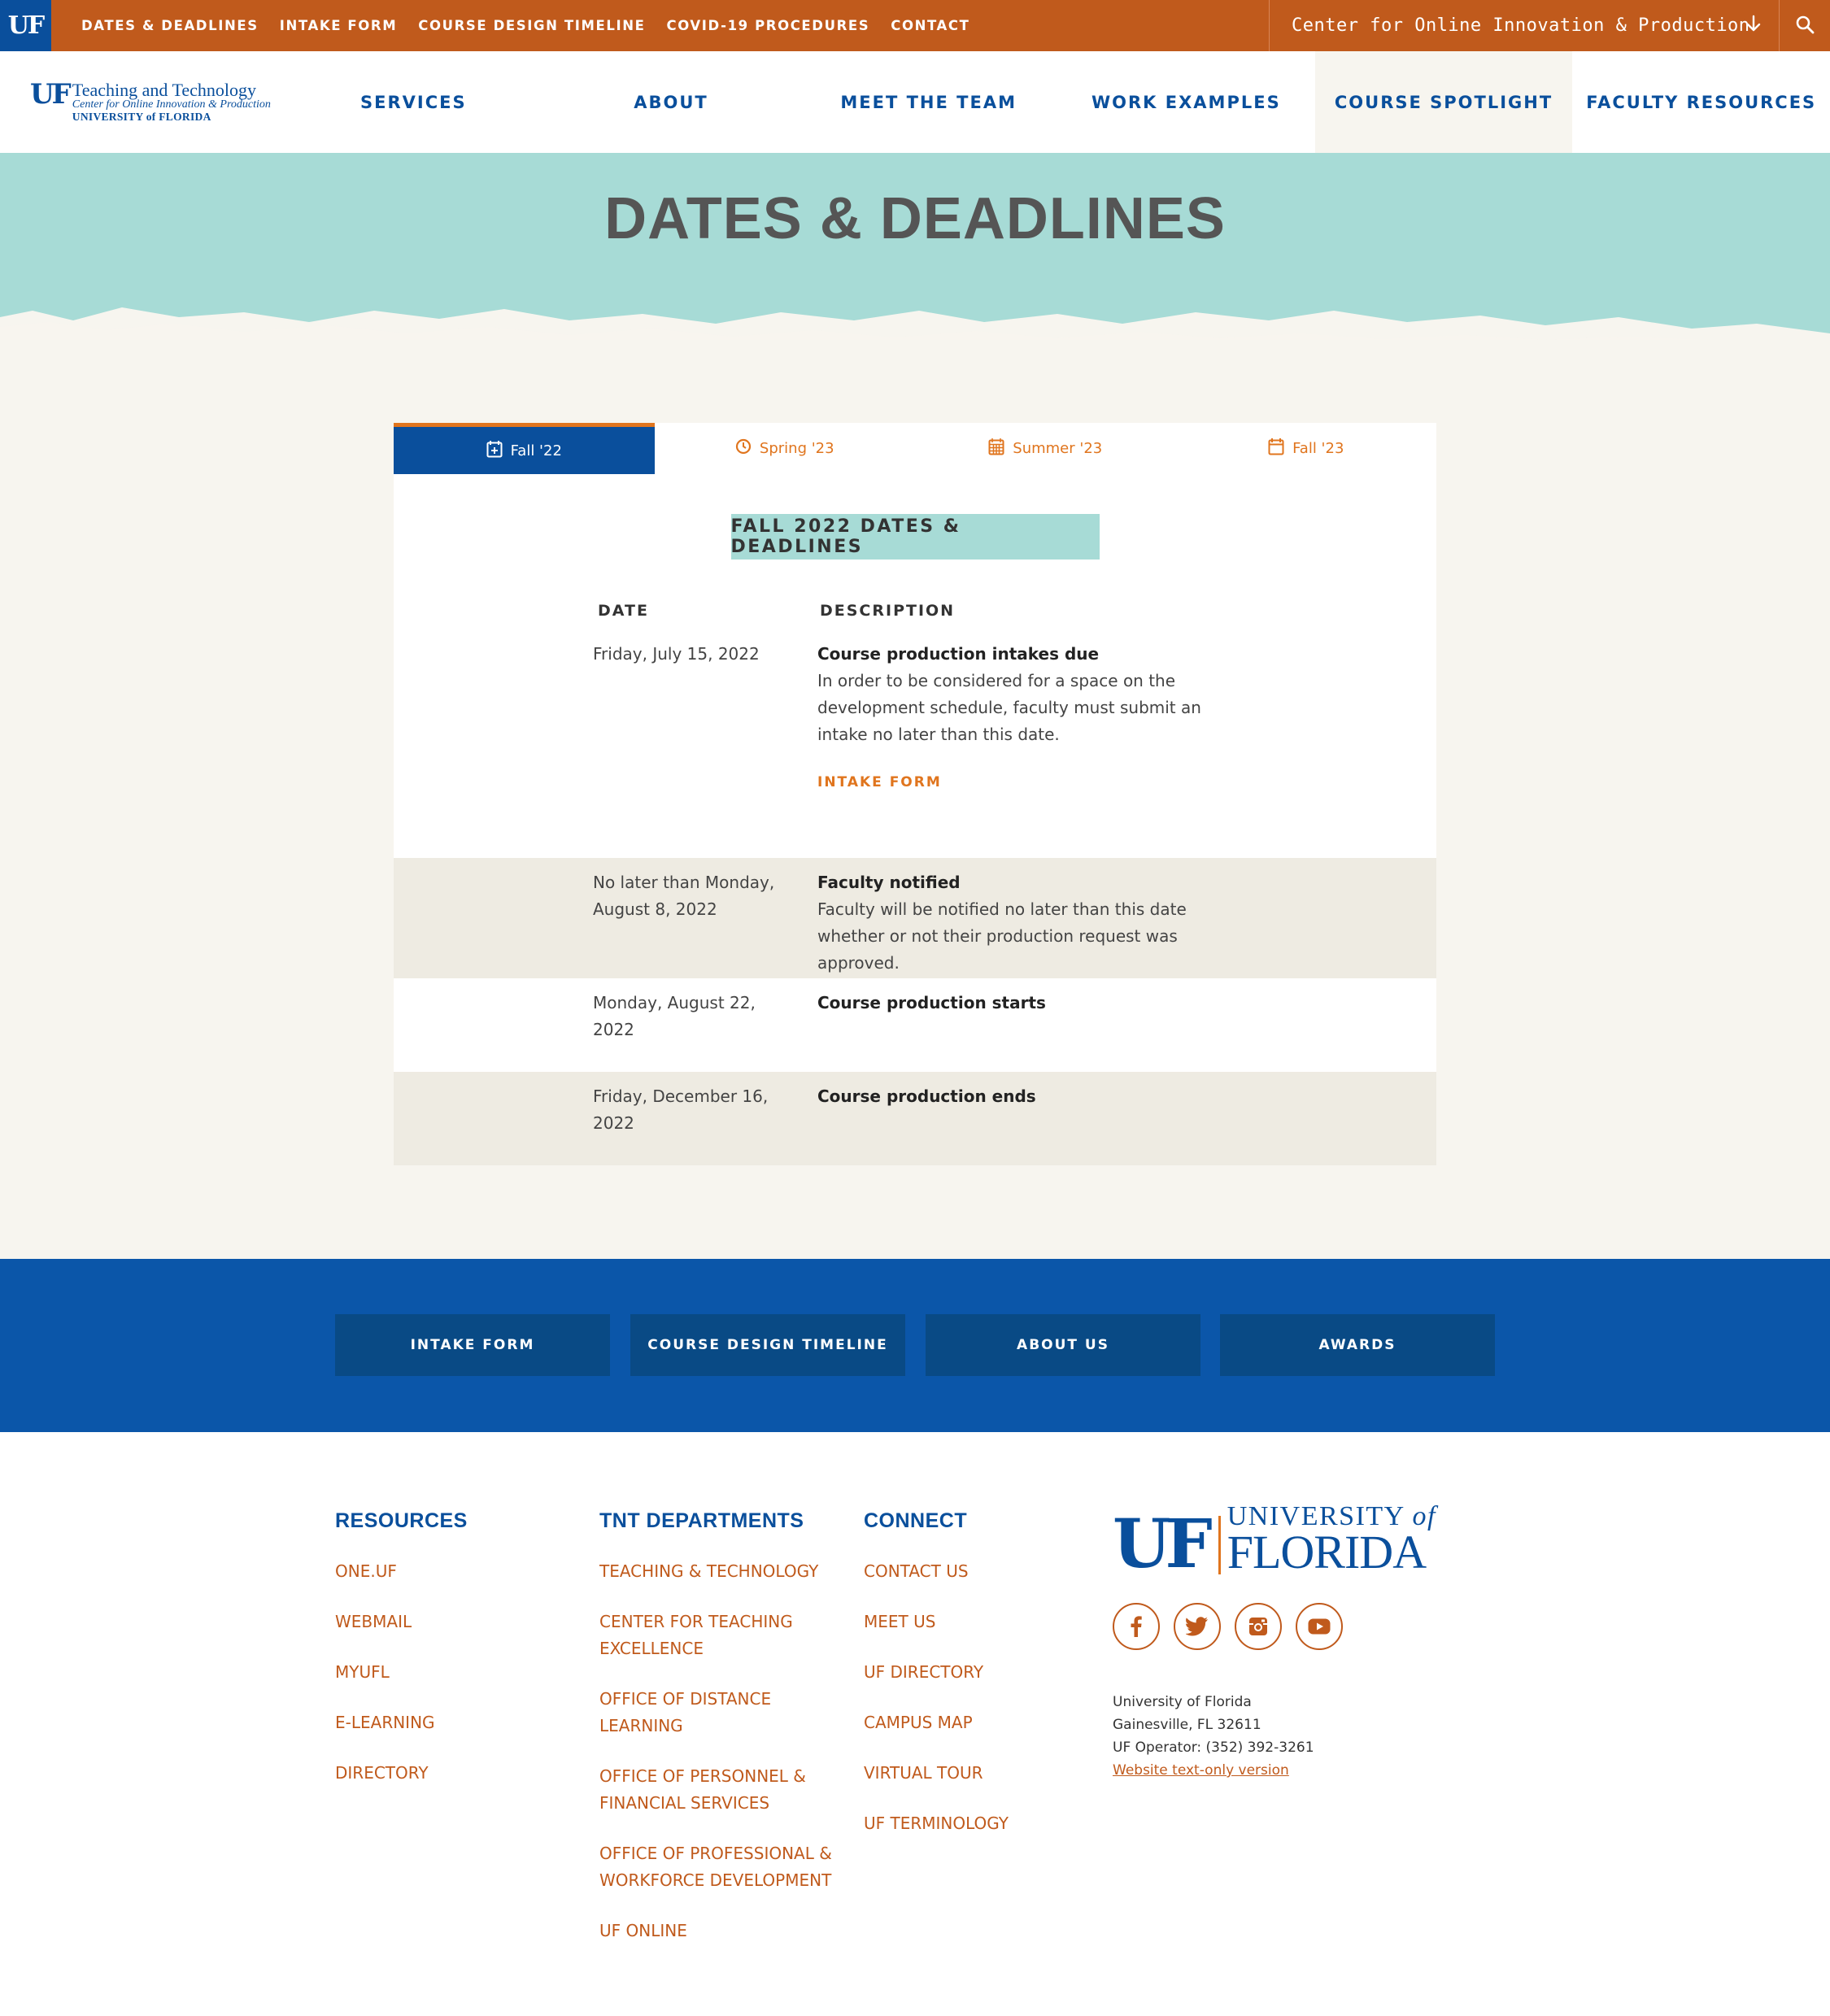  I want to click on university-of-florida-logo: UF UNIVERSITY of FLORIDA, so click(1275, 1541).